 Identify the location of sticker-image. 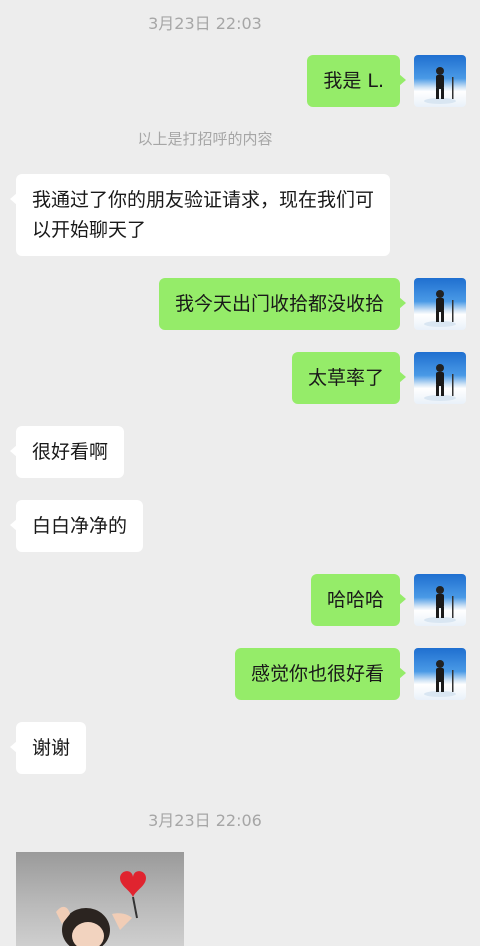
(100, 899).